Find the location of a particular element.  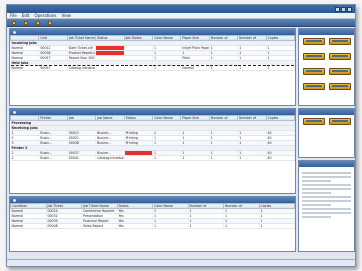

middle-cell is located at coordinates (138, 158).